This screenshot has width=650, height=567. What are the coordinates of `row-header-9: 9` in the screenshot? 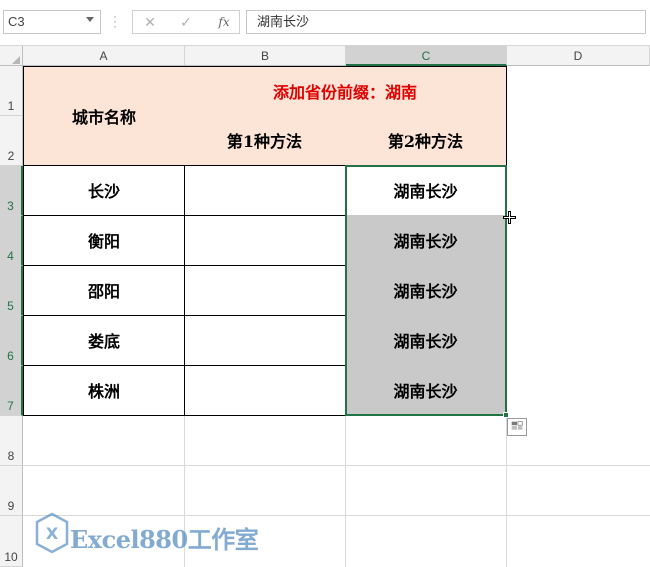 It's located at (11, 491).